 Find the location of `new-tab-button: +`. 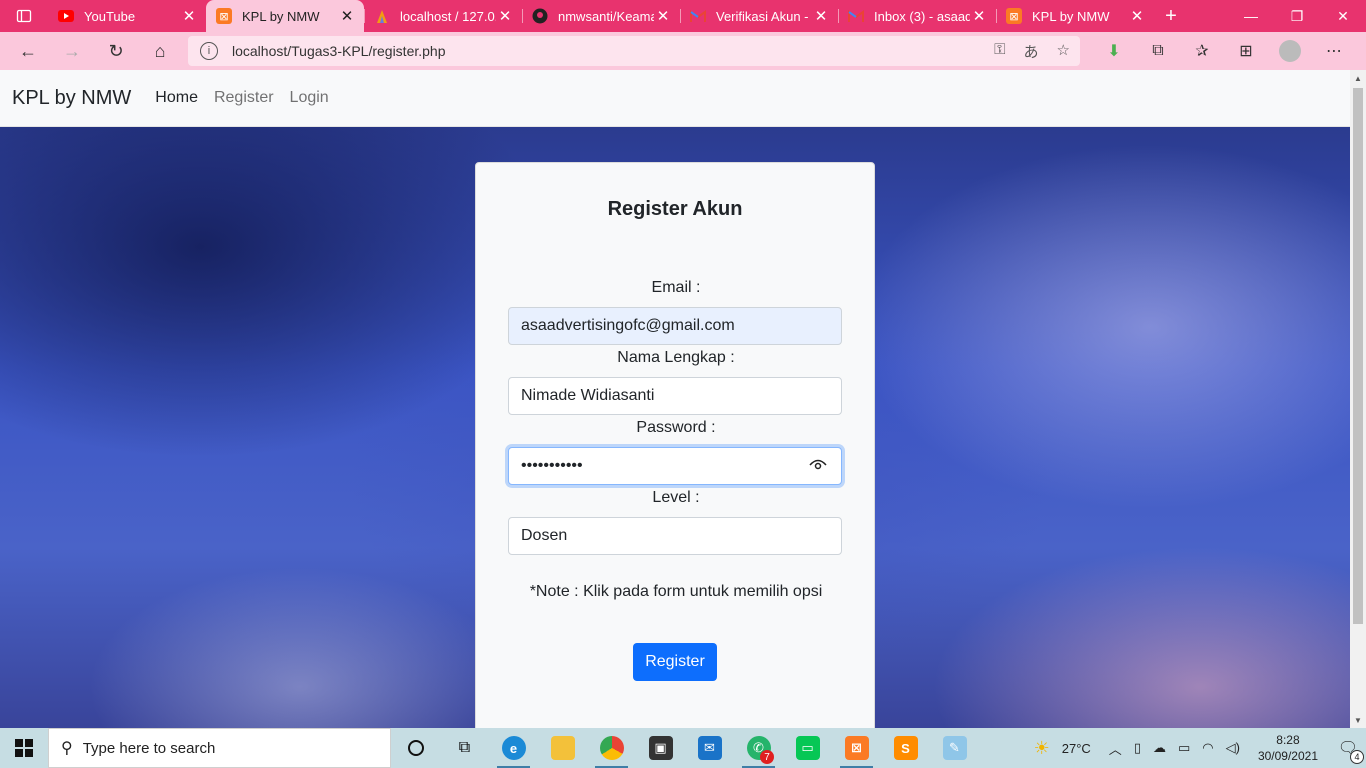

new-tab-button: + is located at coordinates (1171, 16).